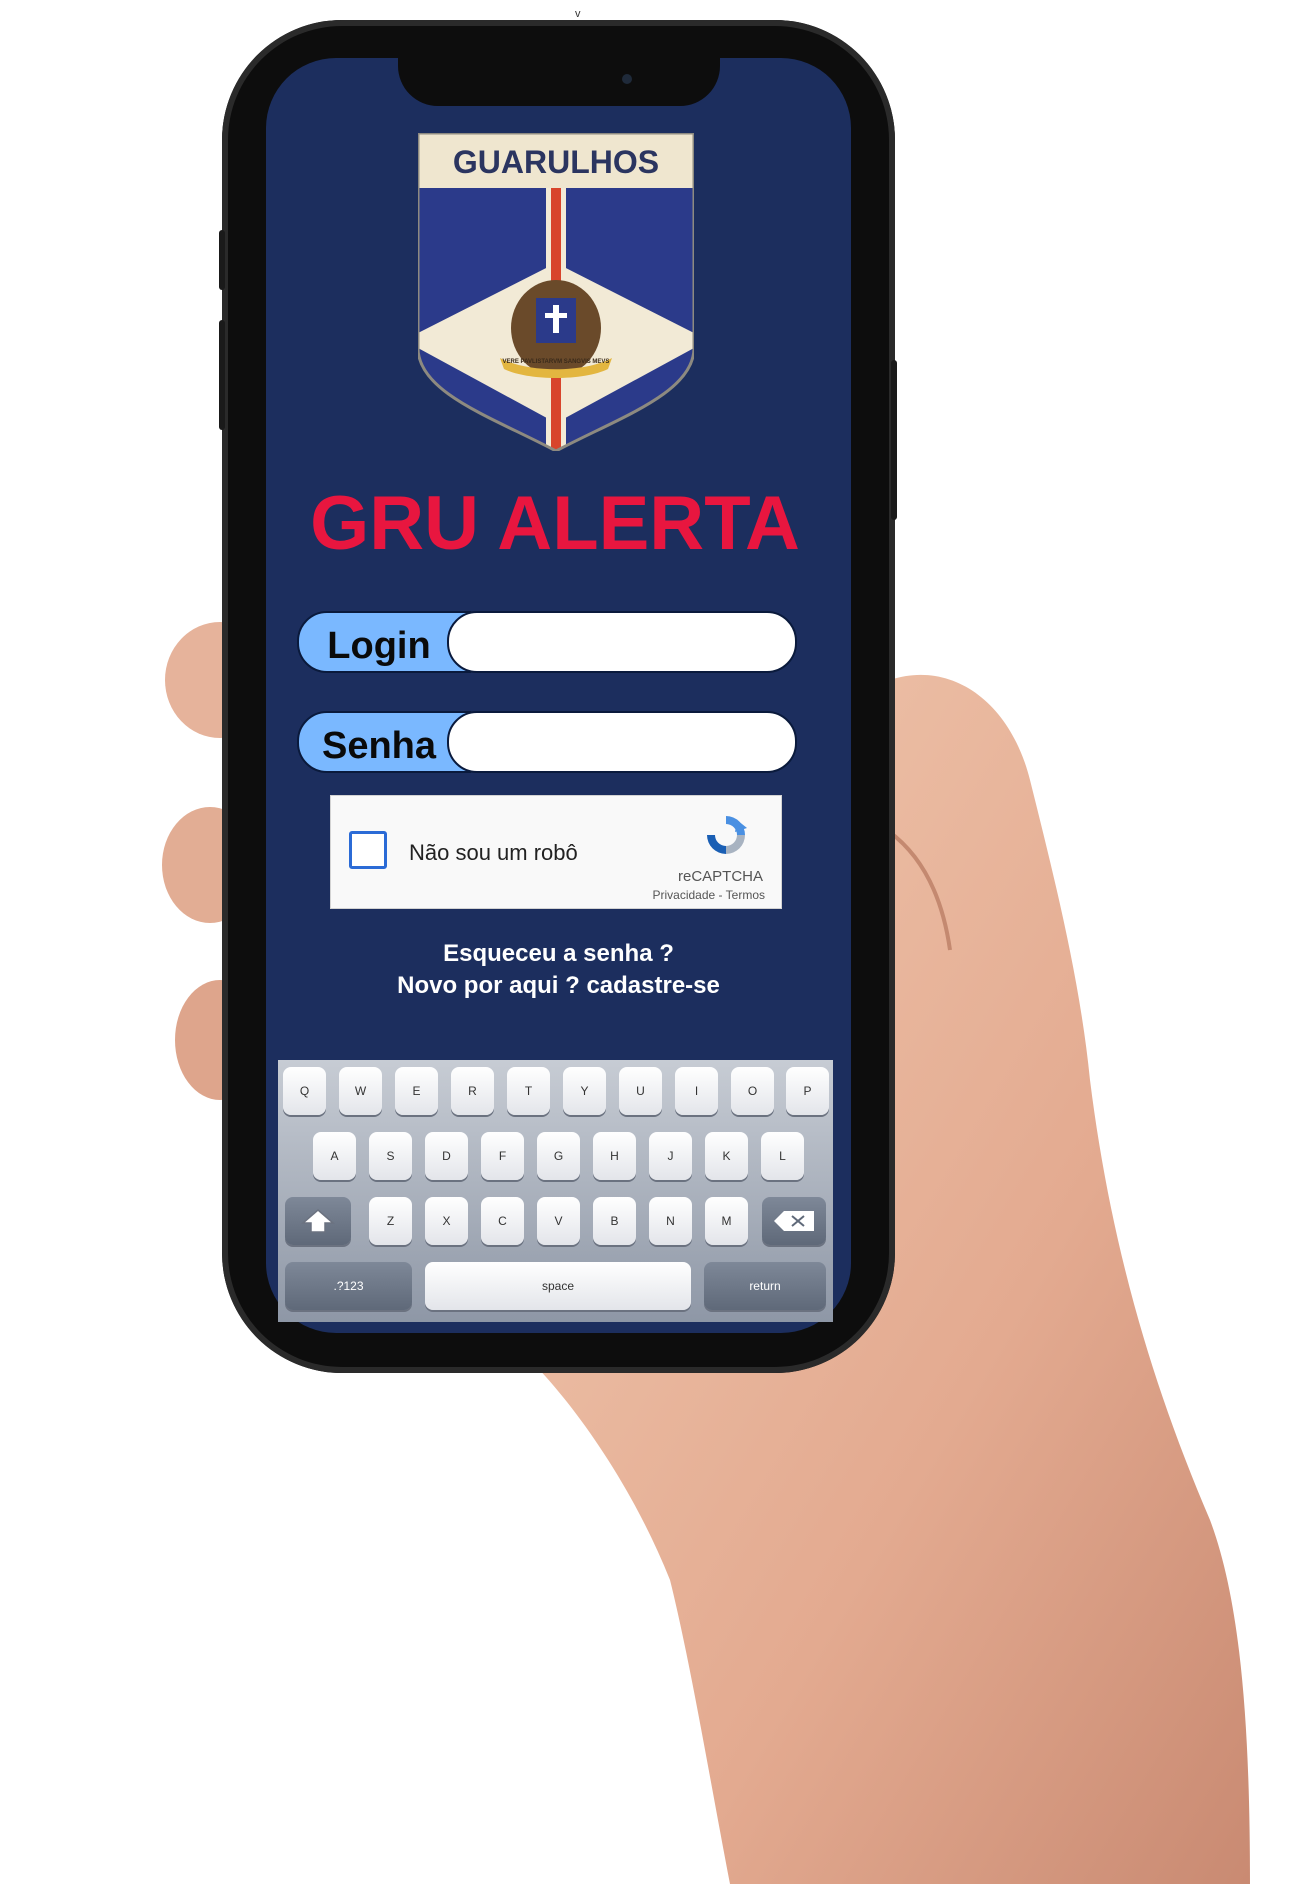 This screenshot has width=1298, height=1884. I want to click on key-e: E, so click(416, 1091).